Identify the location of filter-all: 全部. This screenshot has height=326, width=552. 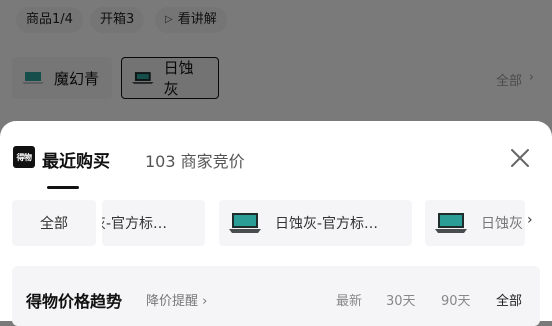
(54, 223).